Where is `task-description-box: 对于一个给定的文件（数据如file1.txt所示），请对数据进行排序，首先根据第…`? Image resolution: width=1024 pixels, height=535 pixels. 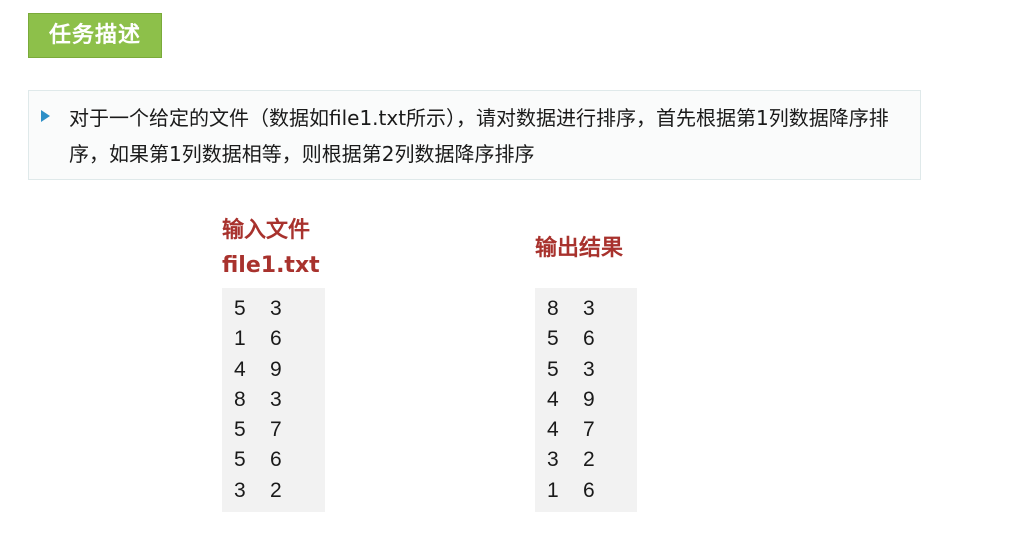 task-description-box: 对于一个给定的文件（数据如file1.txt所示），请对数据进行排序，首先根据第… is located at coordinates (474, 135).